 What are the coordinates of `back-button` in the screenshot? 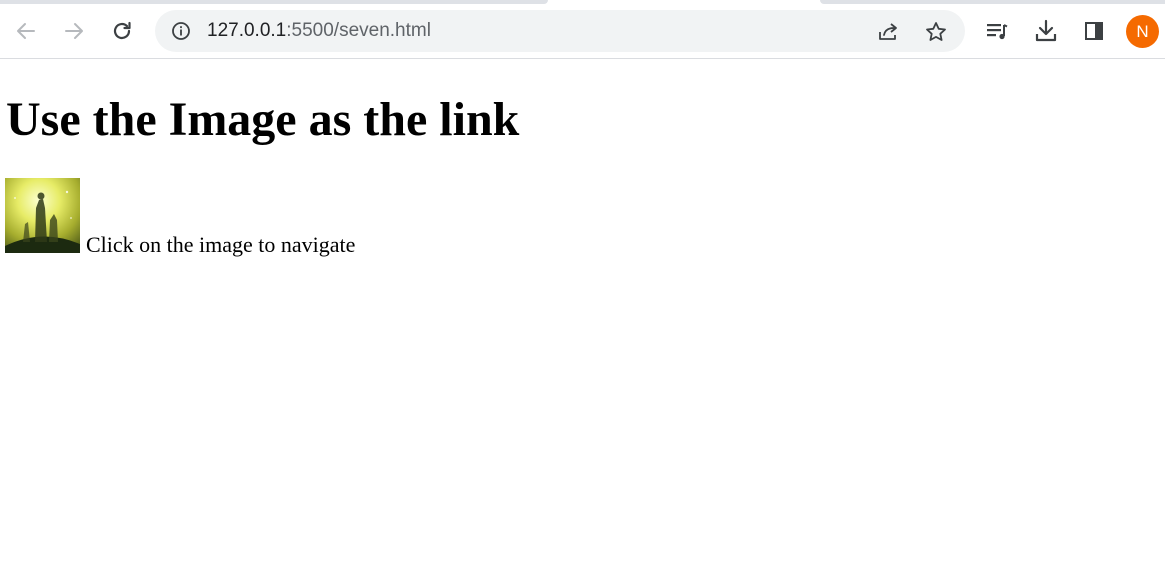 It's located at (26, 31).